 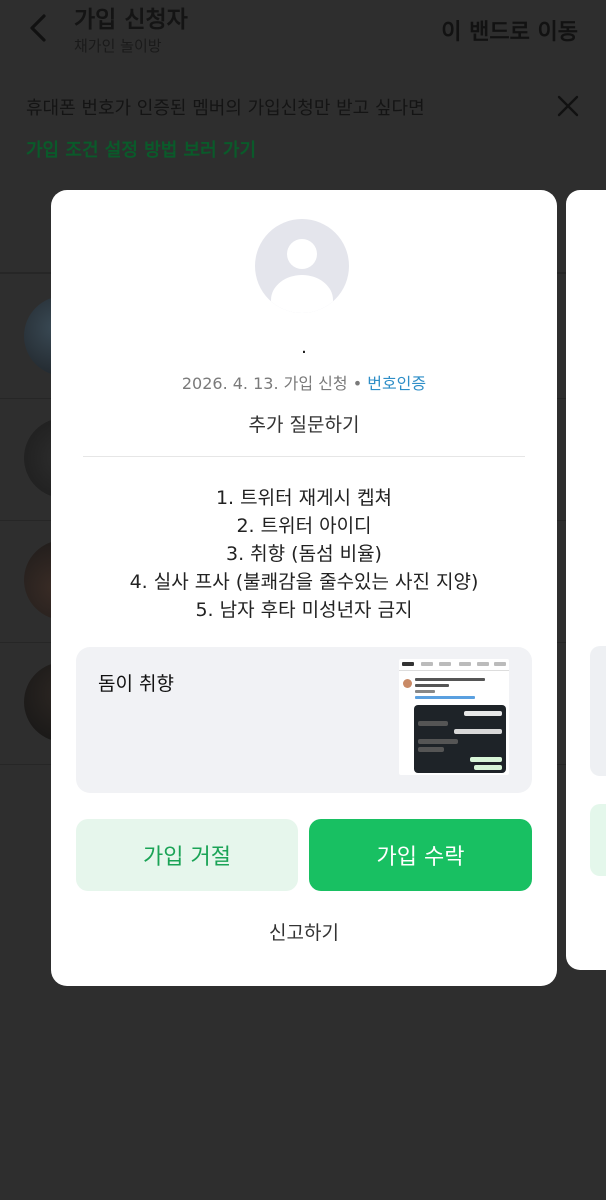 What do you see at coordinates (304, 456) in the screenshot?
I see `card-divider` at bounding box center [304, 456].